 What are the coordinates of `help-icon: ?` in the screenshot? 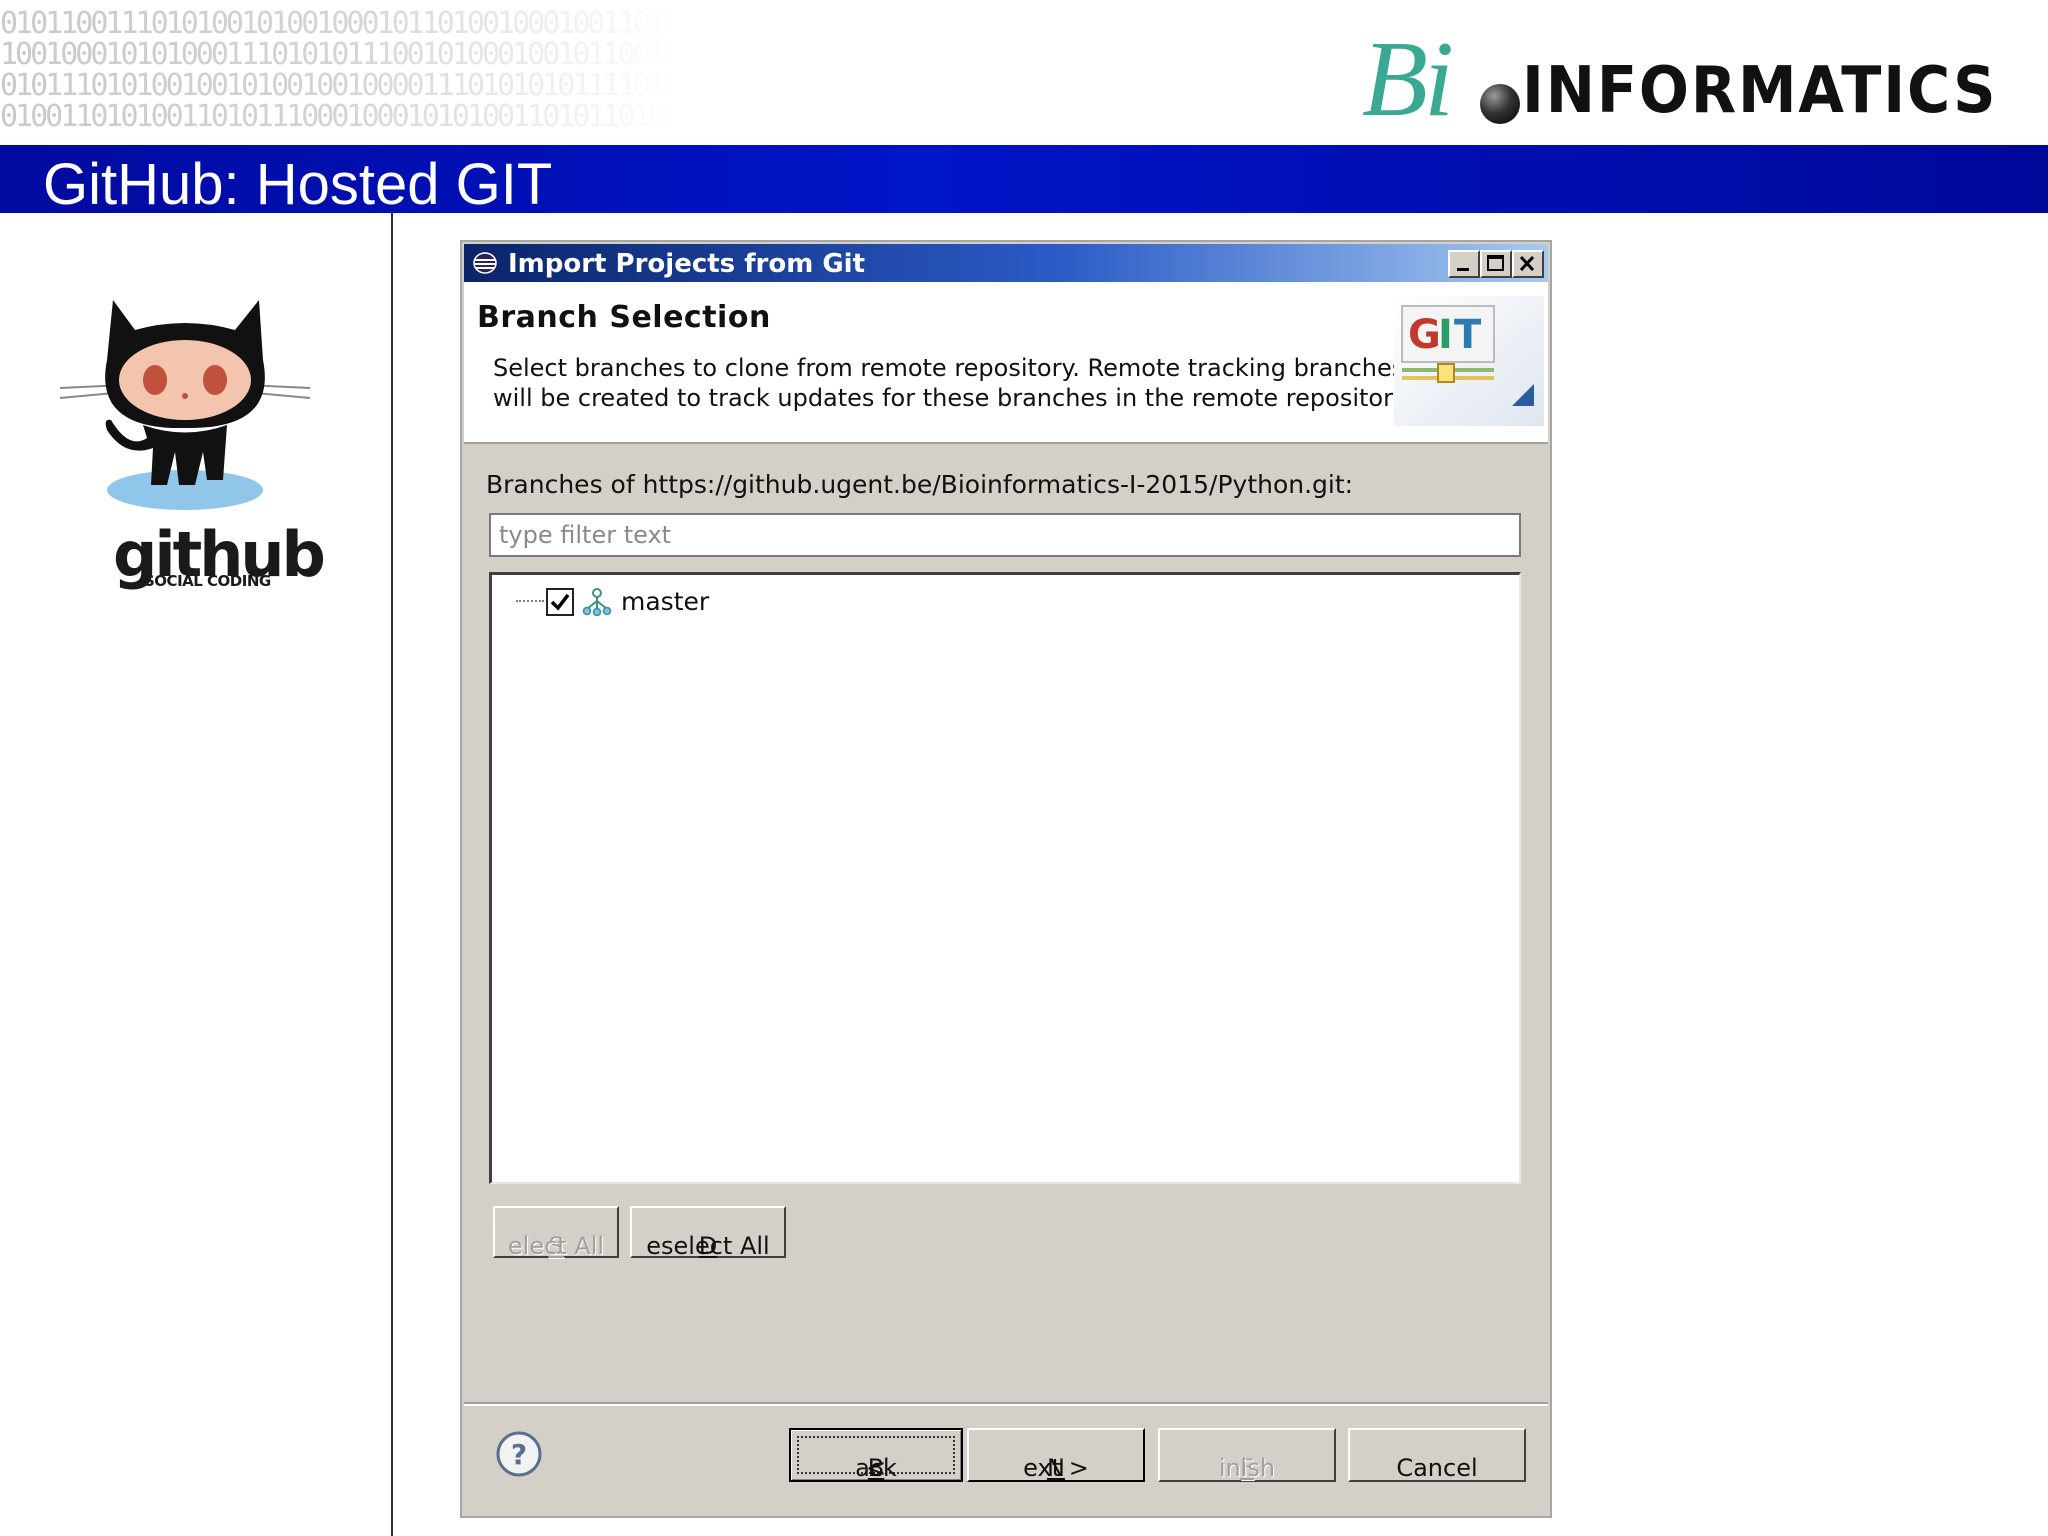 It's located at (519, 1454).